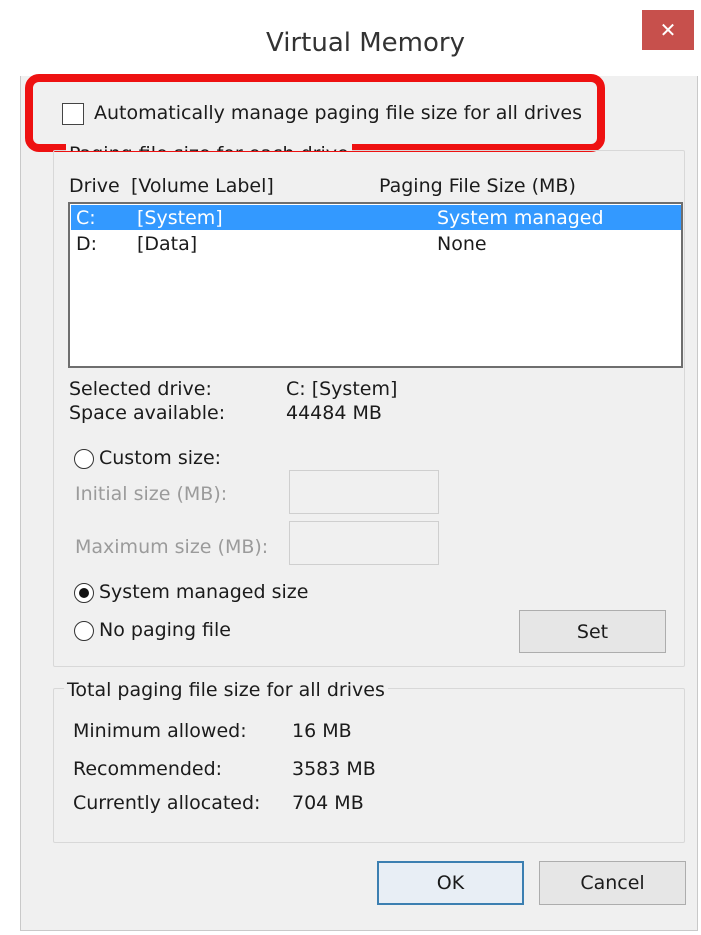 Image resolution: width=701 pixels, height=935 pixels. I want to click on close-button: ✕, so click(668, 30).